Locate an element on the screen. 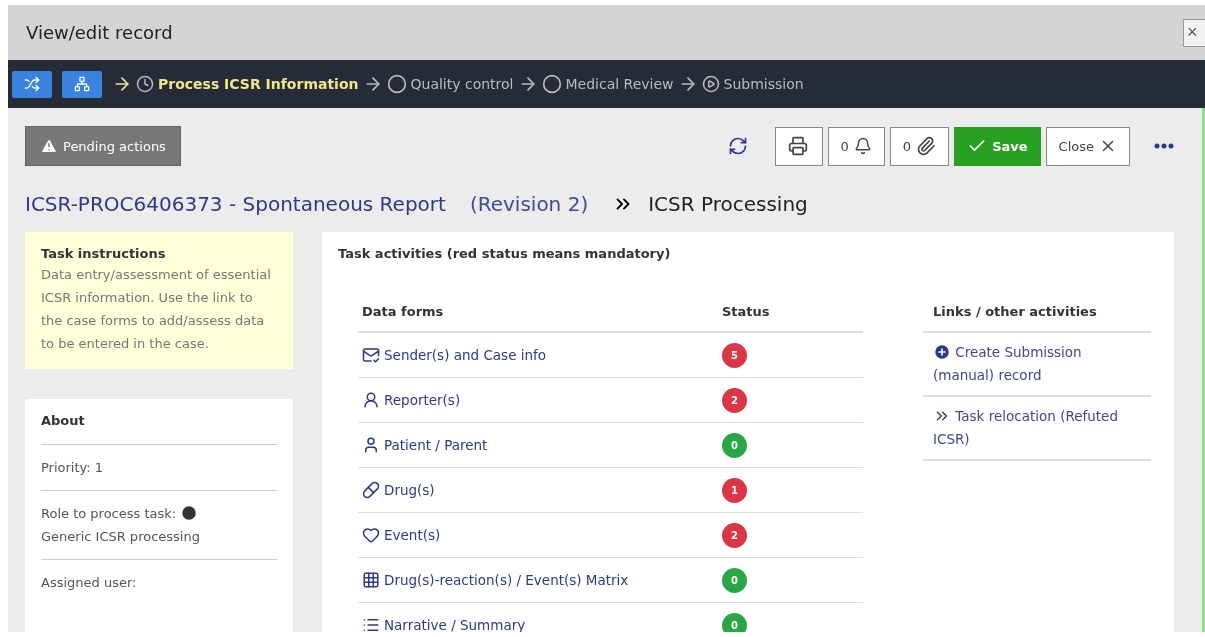 This screenshot has height=637, width=1205. status-badge: 5 is located at coordinates (734, 355).